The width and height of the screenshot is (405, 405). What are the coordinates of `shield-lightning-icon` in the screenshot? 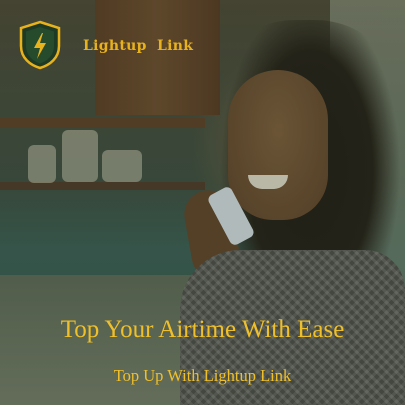 It's located at (40, 45).